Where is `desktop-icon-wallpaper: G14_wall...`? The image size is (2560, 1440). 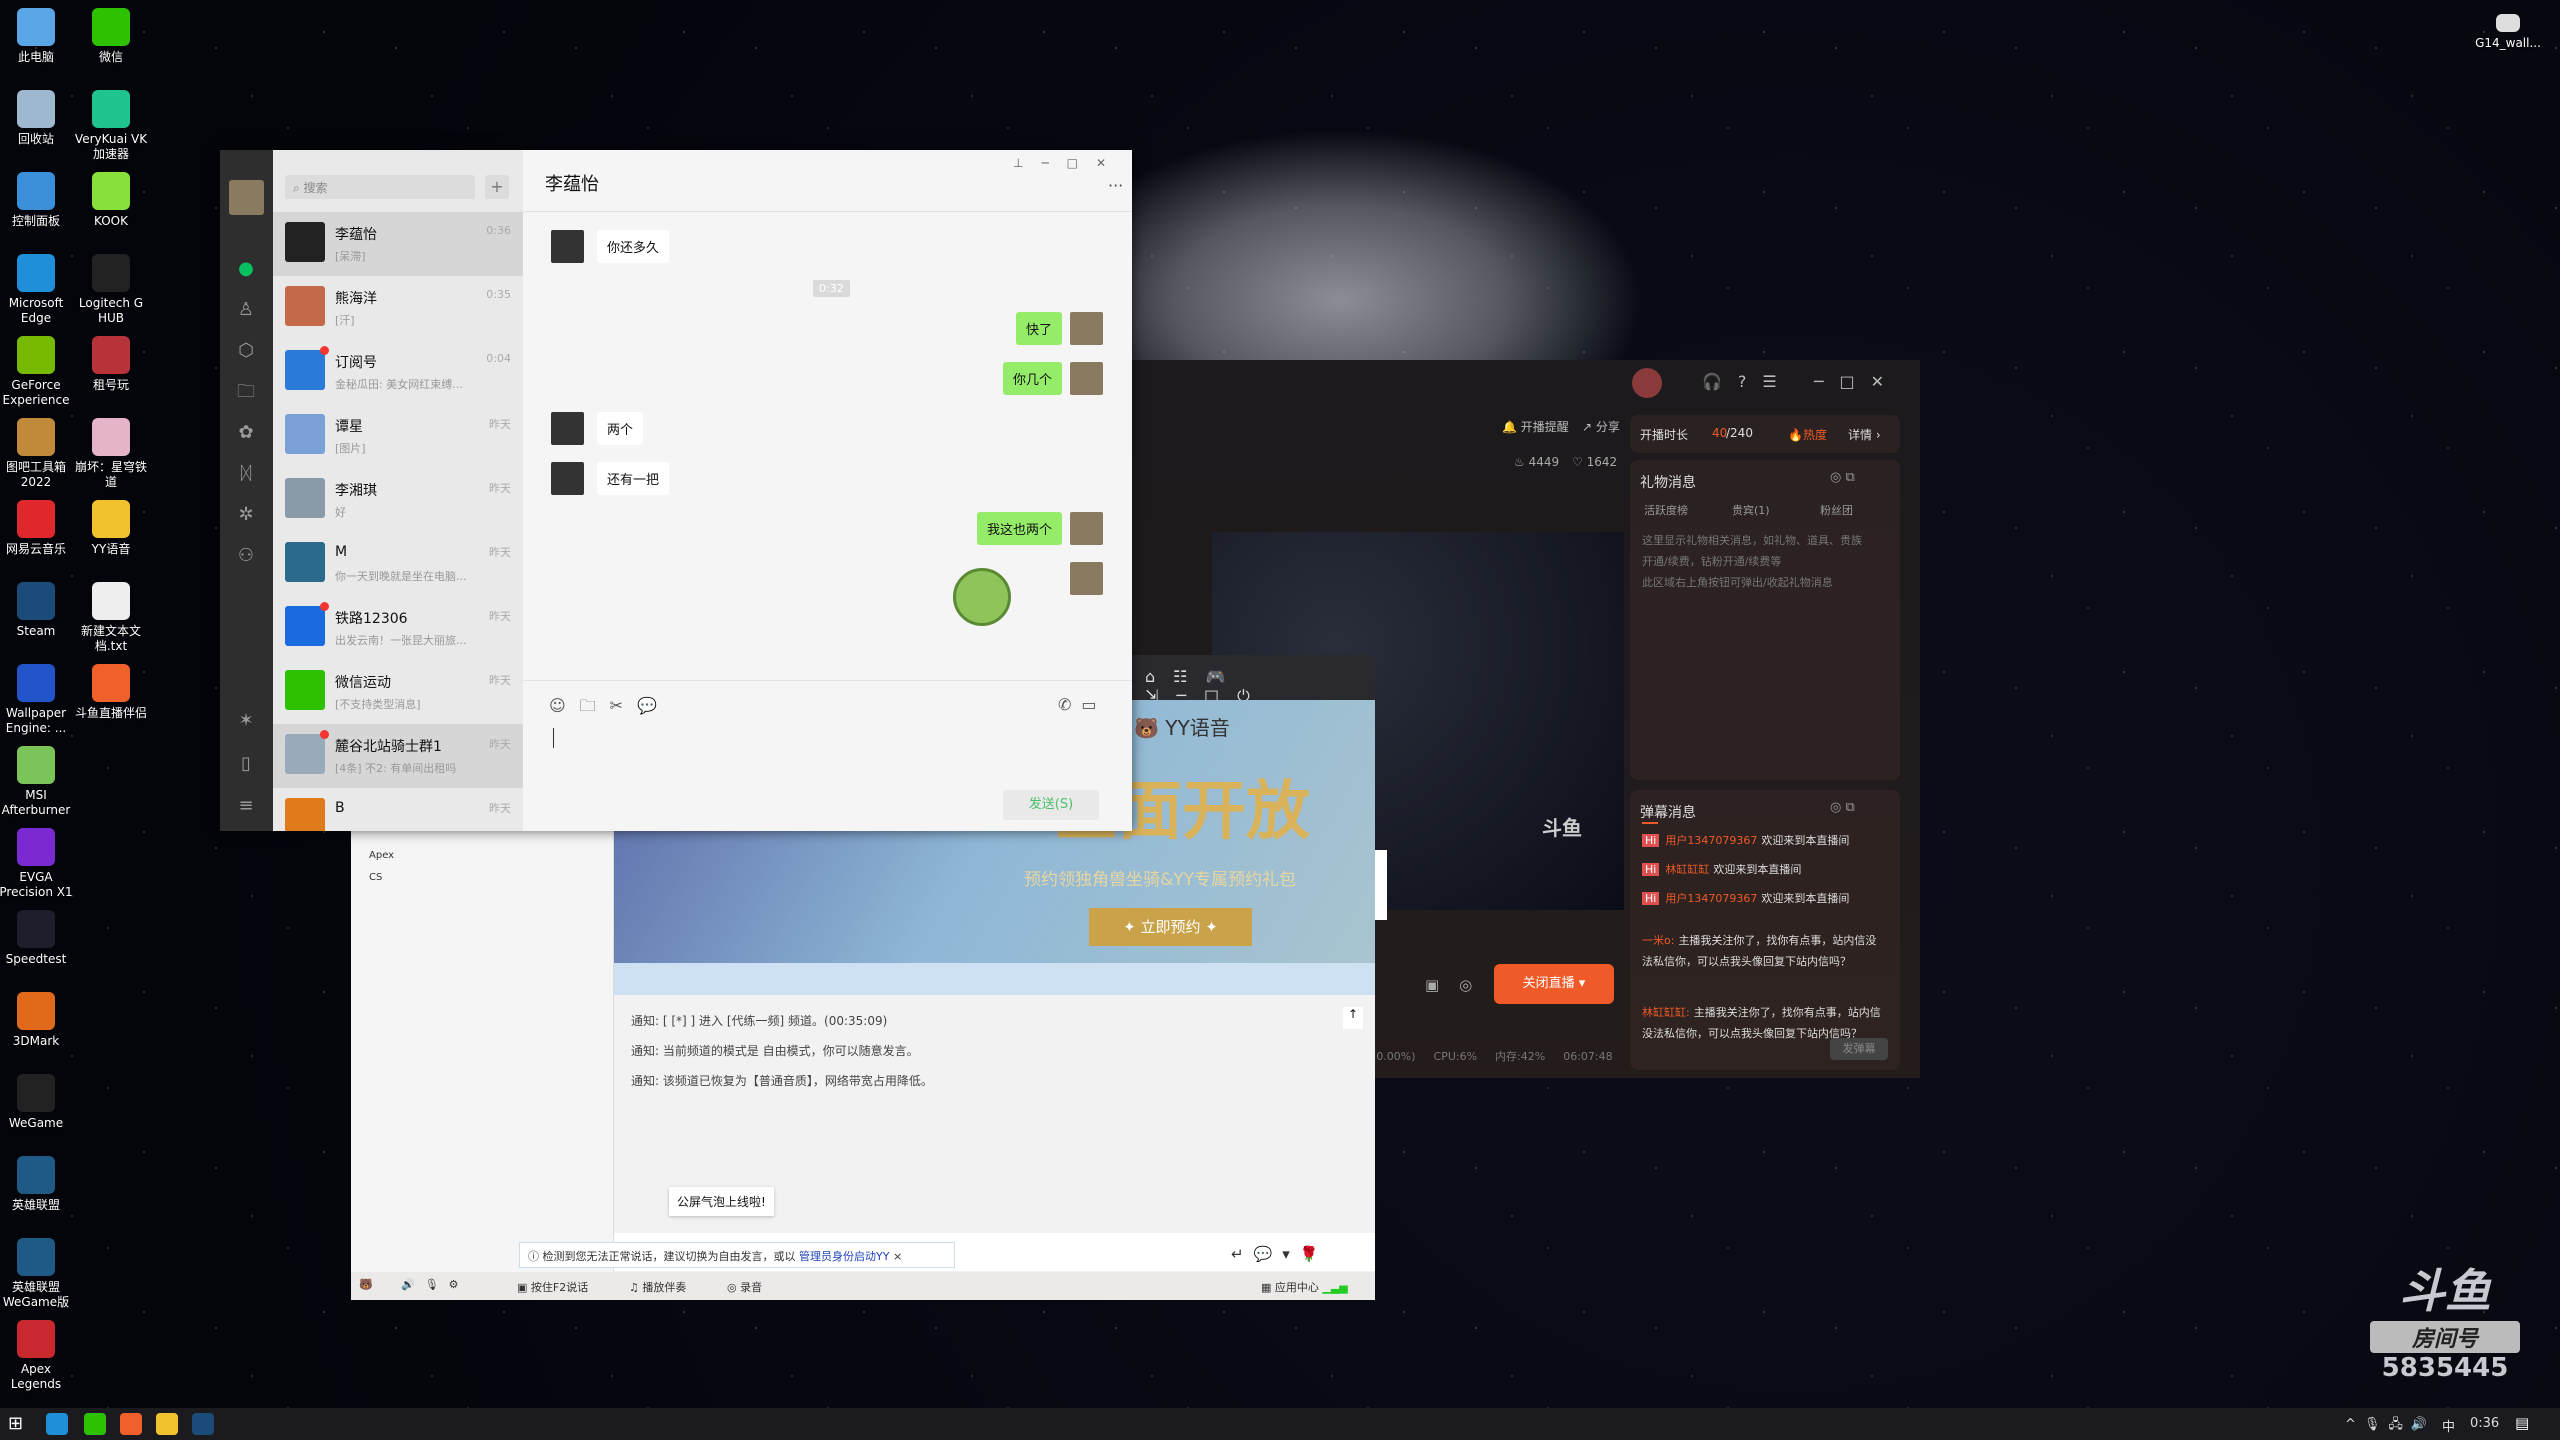
desktop-icon-wallpaper: G14_wall... is located at coordinates (2508, 32).